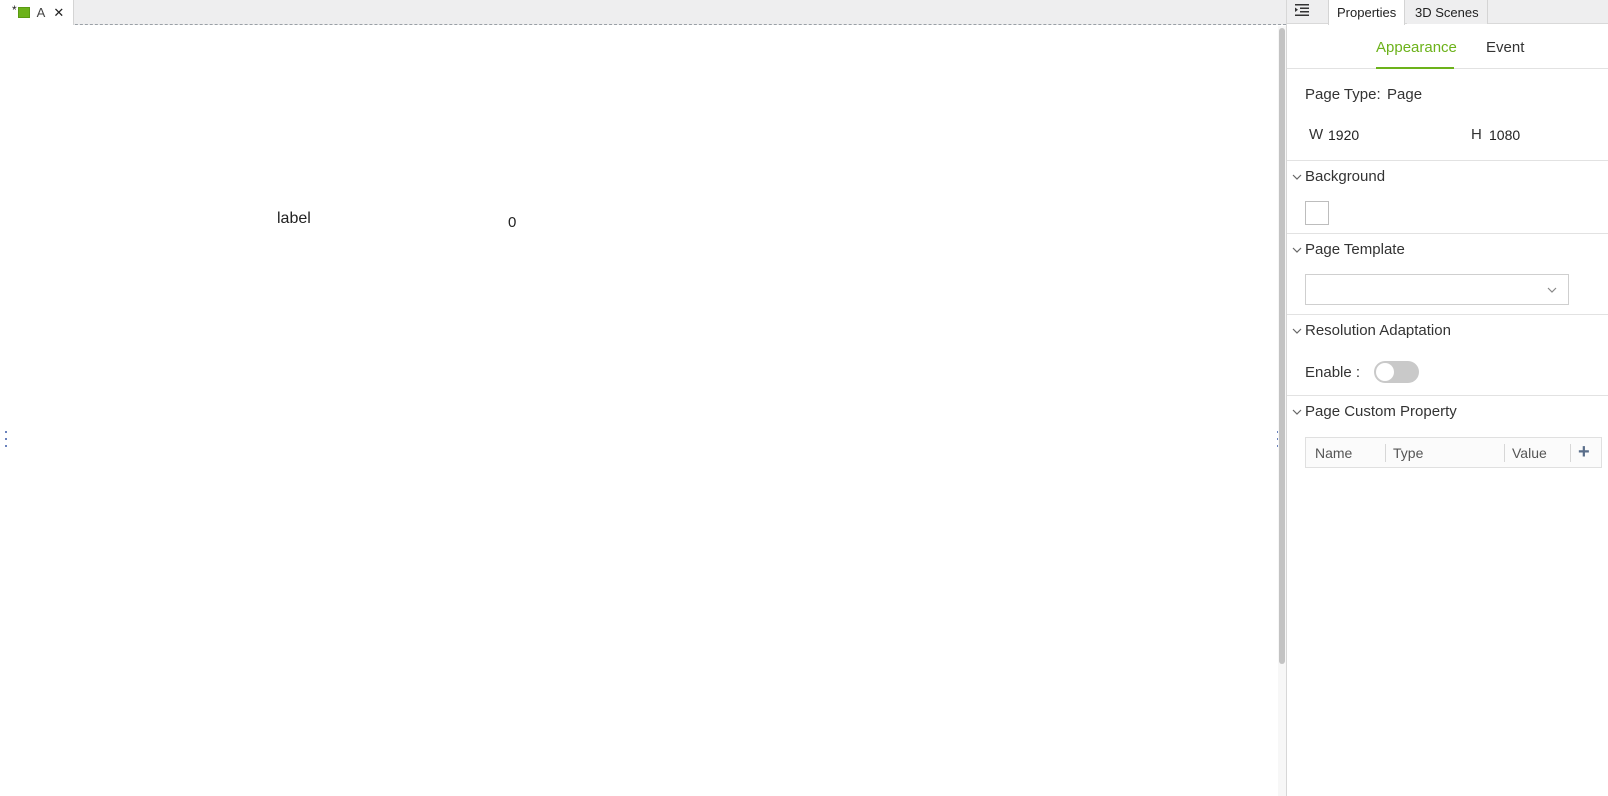 Image resolution: width=1608 pixels, height=796 pixels. What do you see at coordinates (1476, 134) in the screenshot?
I see `height-label: H` at bounding box center [1476, 134].